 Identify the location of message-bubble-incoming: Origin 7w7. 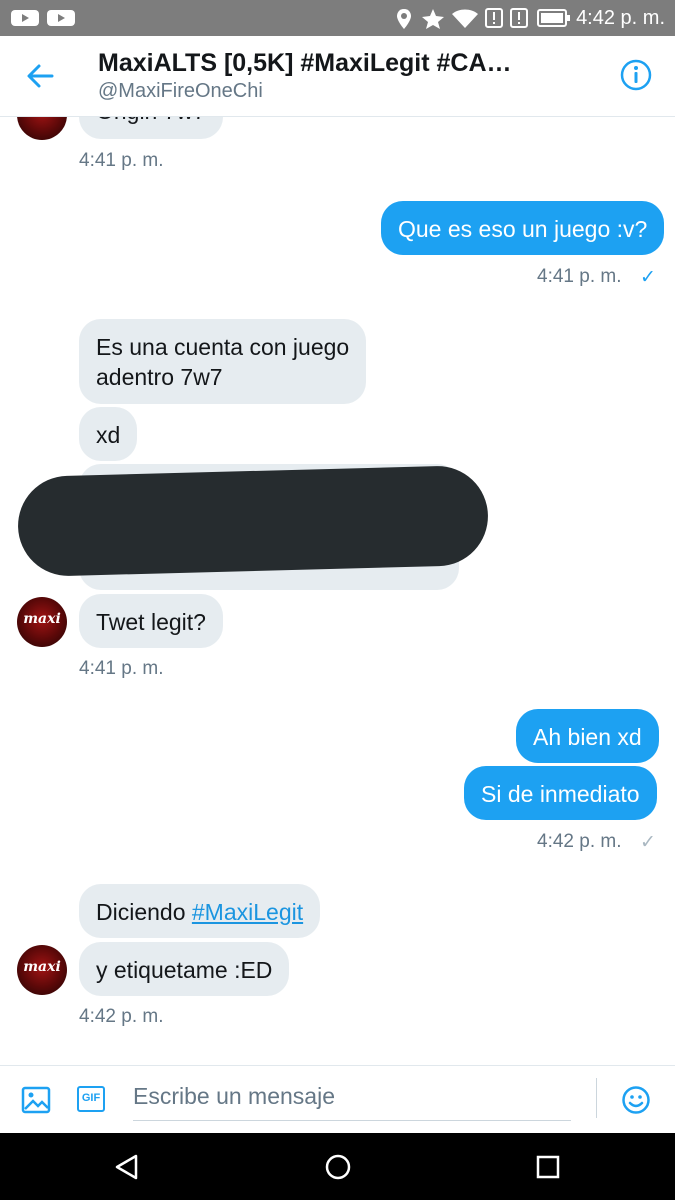
(151, 128).